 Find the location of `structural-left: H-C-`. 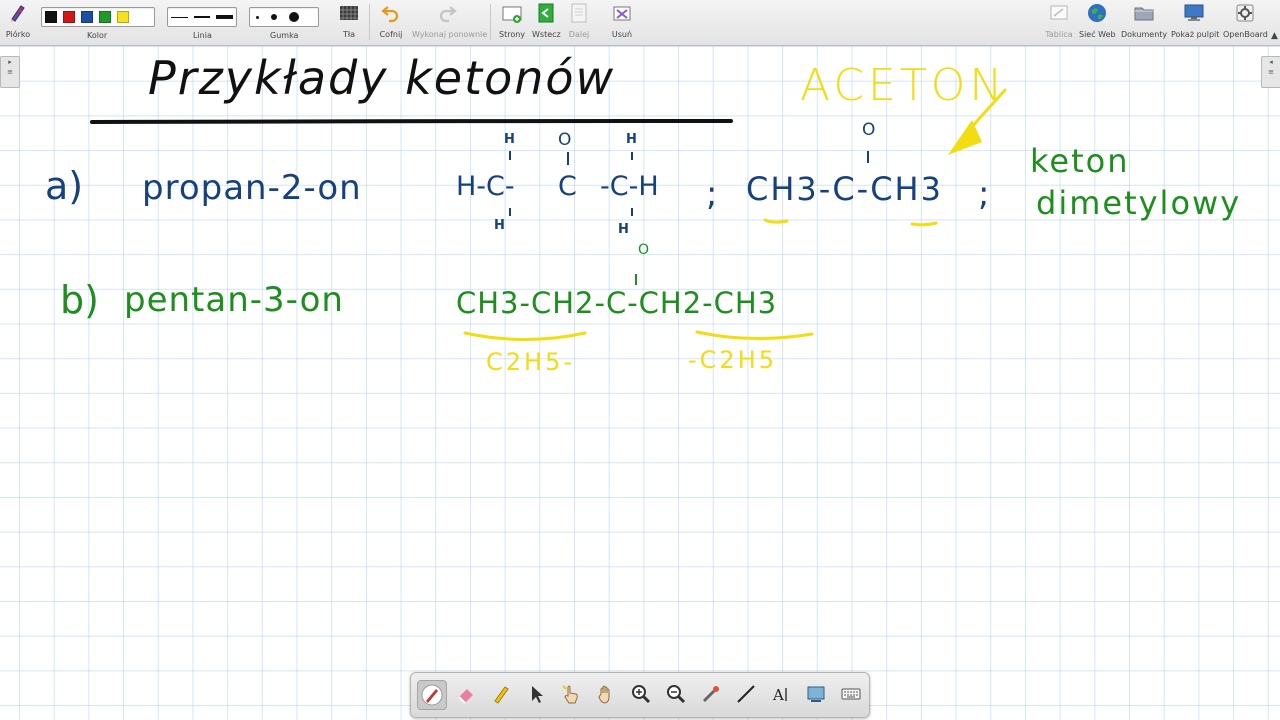

structural-left: H-C- is located at coordinates (485, 186).